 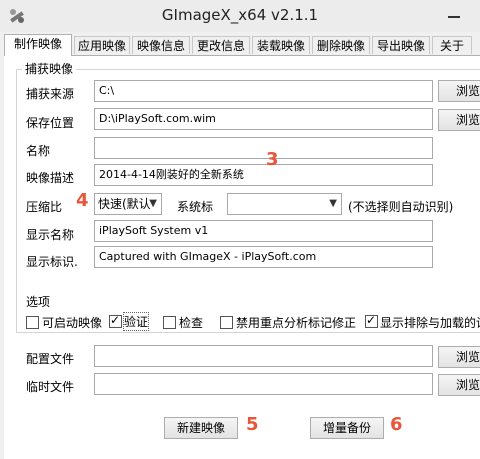 What do you see at coordinates (263, 91) in the screenshot?
I see `source-input: C:\` at bounding box center [263, 91].